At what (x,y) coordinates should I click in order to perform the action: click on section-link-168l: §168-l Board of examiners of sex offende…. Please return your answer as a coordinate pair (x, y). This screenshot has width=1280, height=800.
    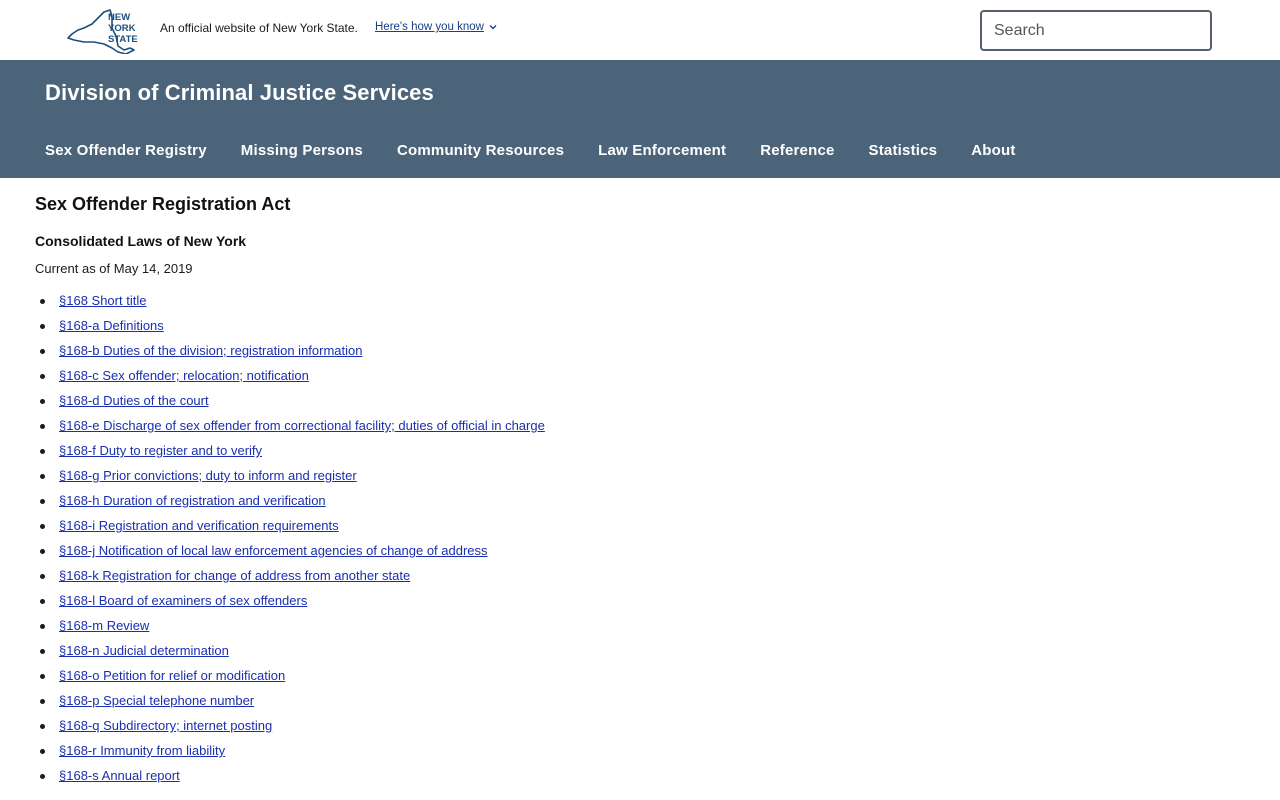
    Looking at the image, I should click on (183, 600).